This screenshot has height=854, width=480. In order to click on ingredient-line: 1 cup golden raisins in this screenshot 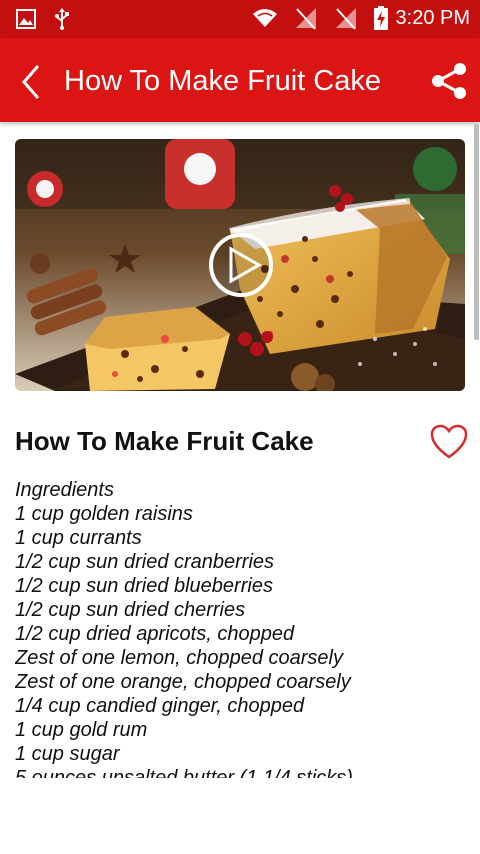, I will do `click(104, 514)`.